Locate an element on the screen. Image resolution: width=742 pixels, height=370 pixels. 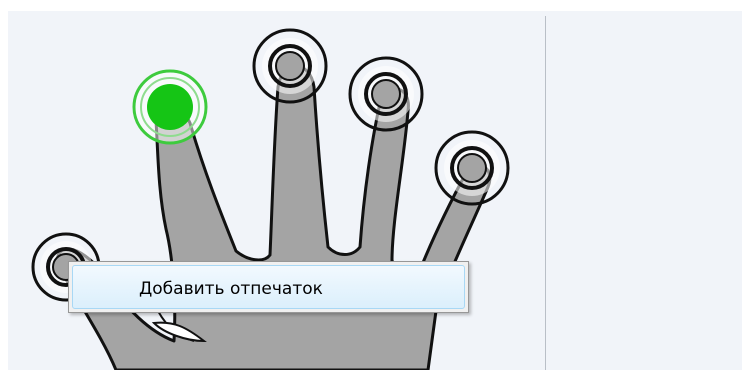
ring-finger-marker is located at coordinates (386, 94).